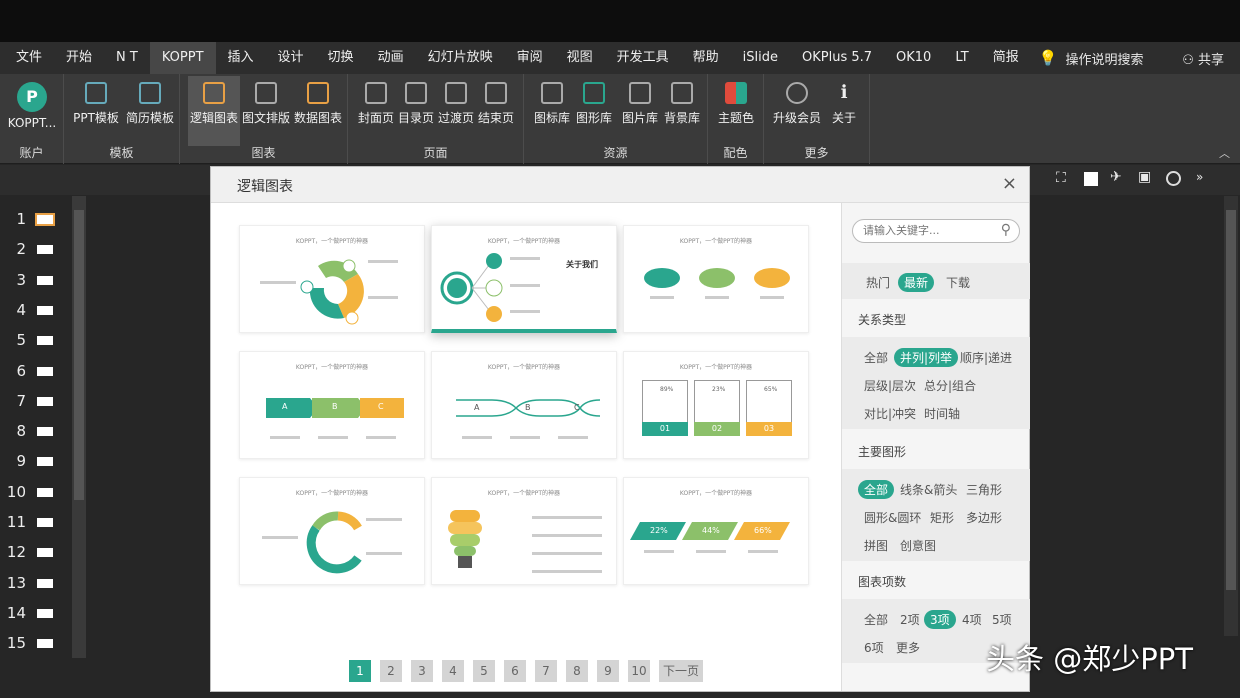 The height and width of the screenshot is (698, 1240). What do you see at coordinates (928, 489) in the screenshot?
I see `filter-chip: 线条&箭头` at bounding box center [928, 489].